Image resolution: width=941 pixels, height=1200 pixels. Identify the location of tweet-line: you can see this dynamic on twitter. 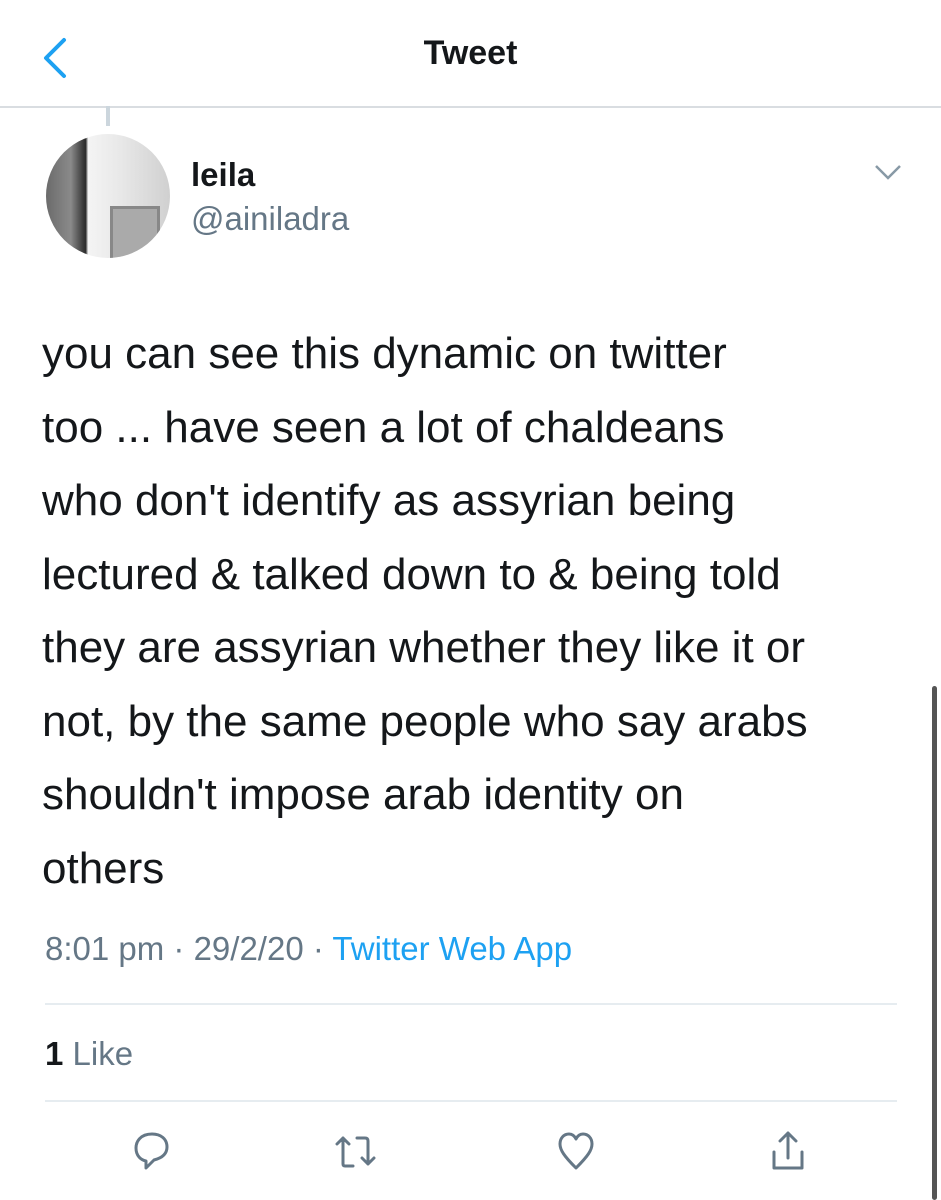
(384, 353).